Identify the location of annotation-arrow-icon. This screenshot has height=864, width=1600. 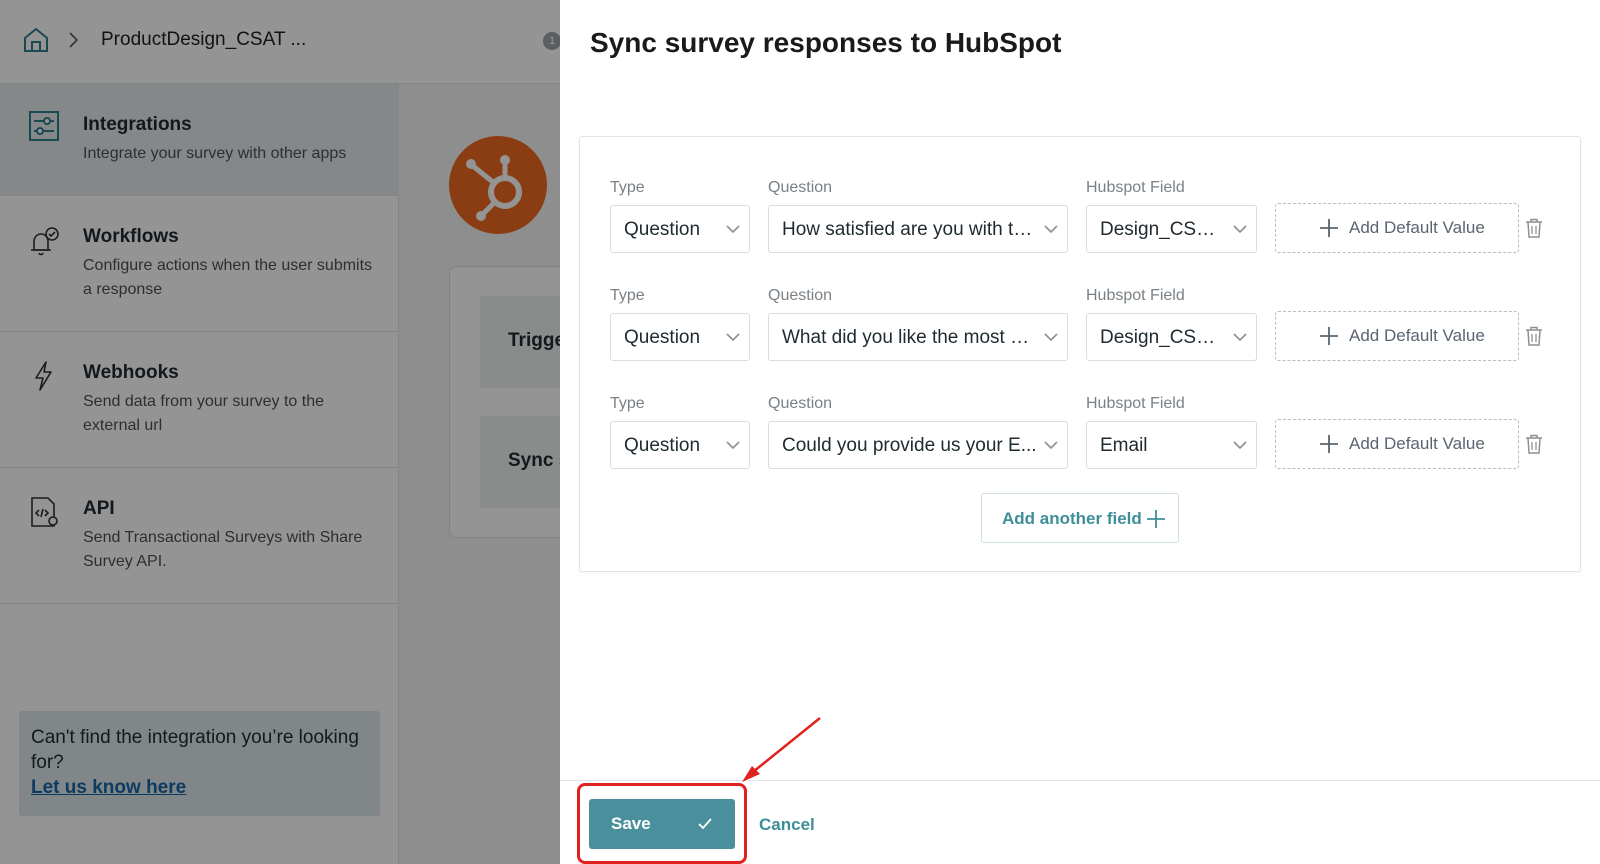
(781, 749).